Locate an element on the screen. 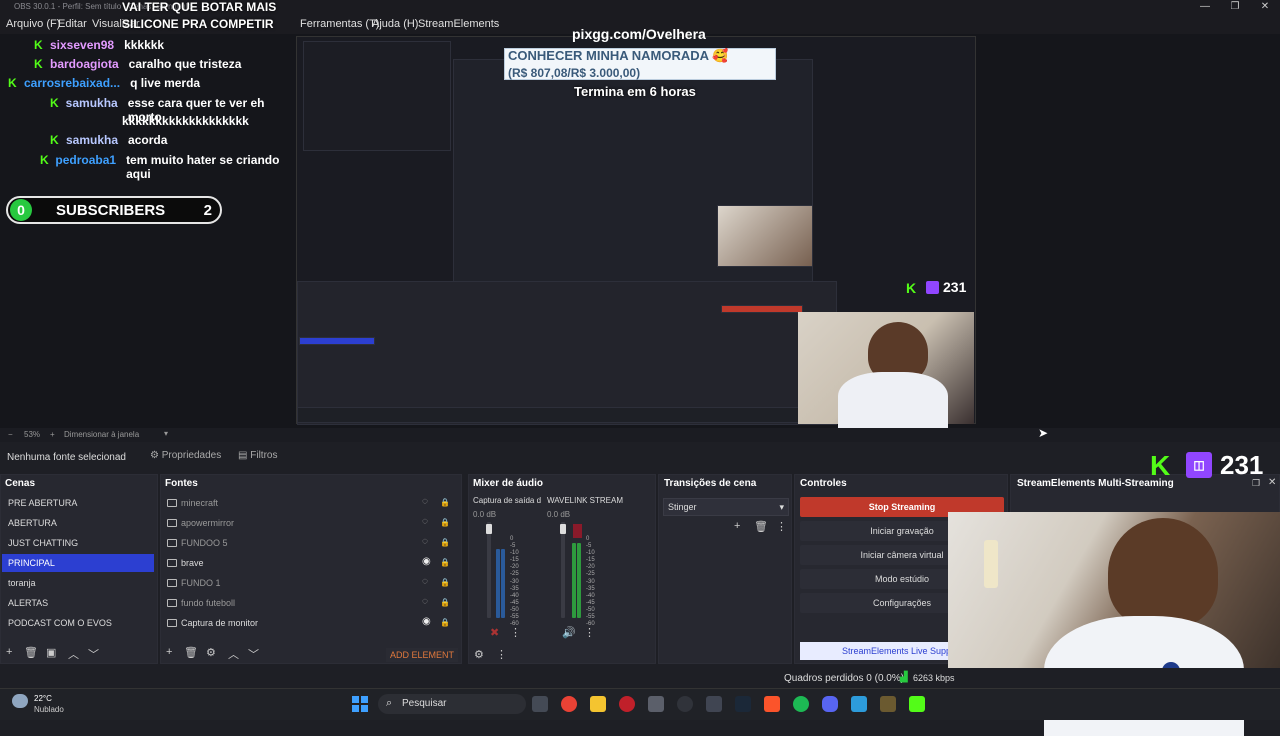  steam-icon is located at coordinates (743, 704).